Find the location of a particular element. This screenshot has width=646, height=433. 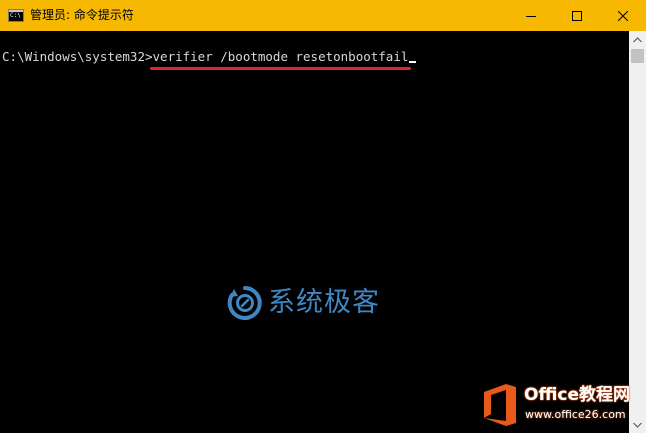

cmd-icon-prompt: C:\ is located at coordinates (15, 15).